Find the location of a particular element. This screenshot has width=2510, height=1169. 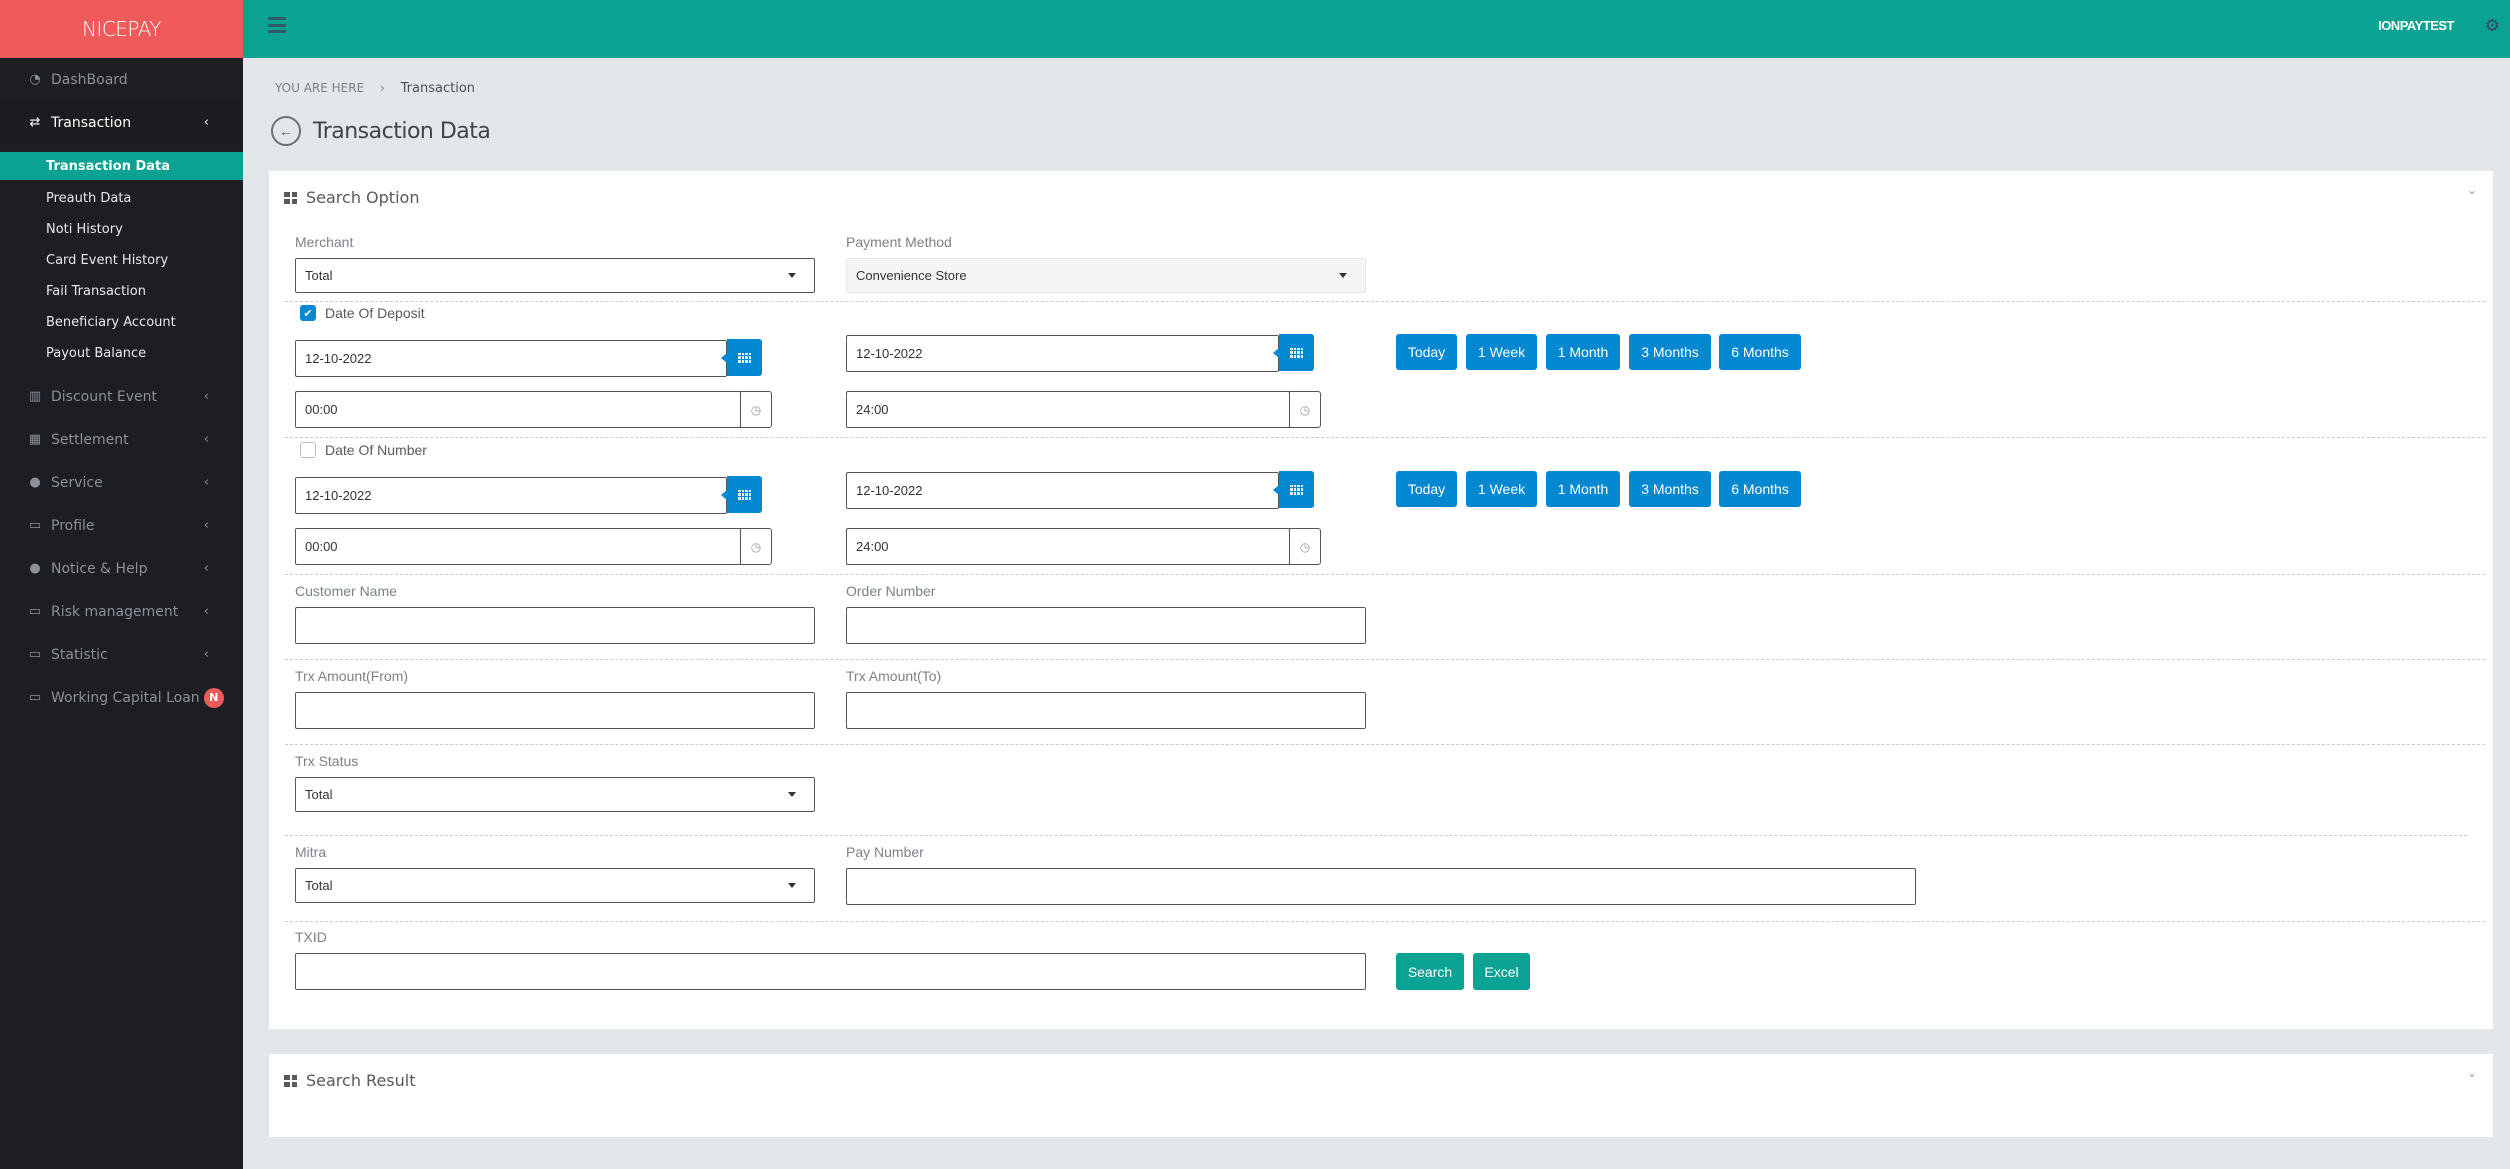

breadcrumb-current: Transaction is located at coordinates (438, 88).